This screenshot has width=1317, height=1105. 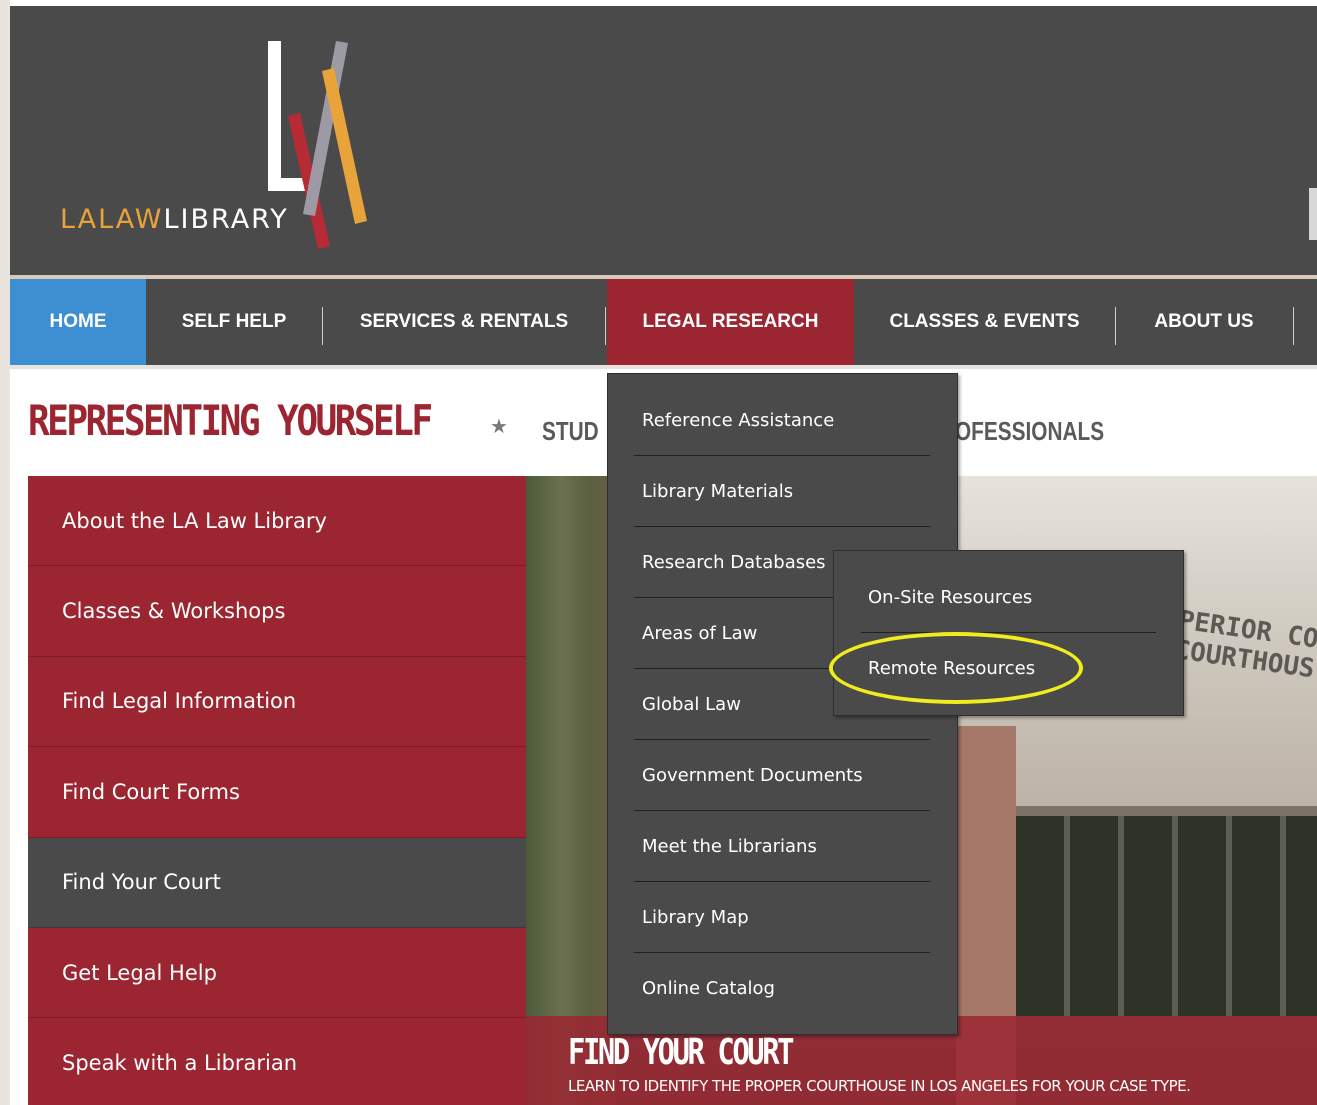 What do you see at coordinates (1008, 668) in the screenshot?
I see `submenu-item-remote-resources: Remote Resources` at bounding box center [1008, 668].